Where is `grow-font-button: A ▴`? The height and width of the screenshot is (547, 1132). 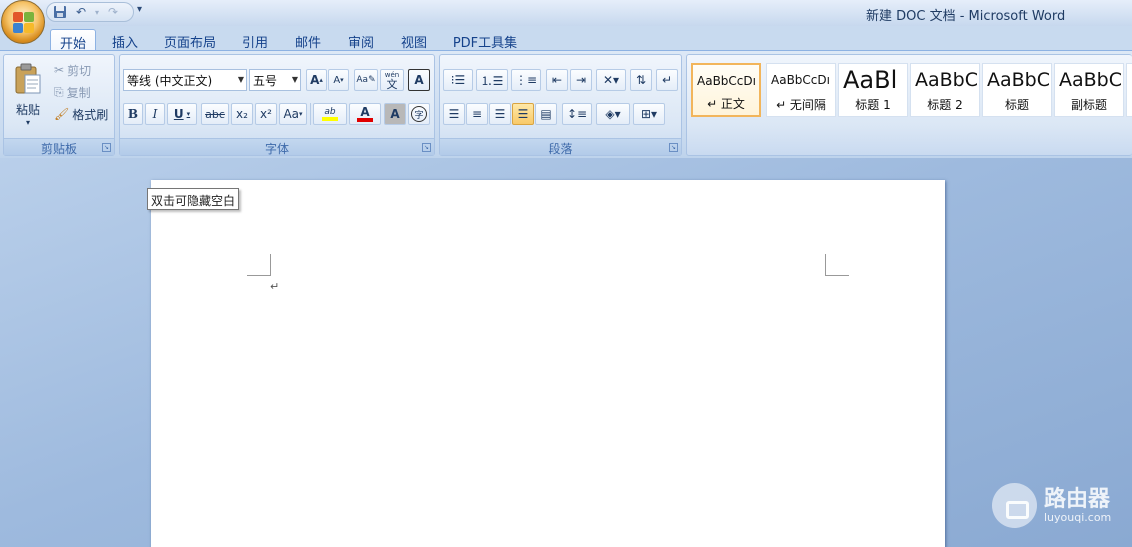
grow-font-button: A ▴ is located at coordinates (316, 80).